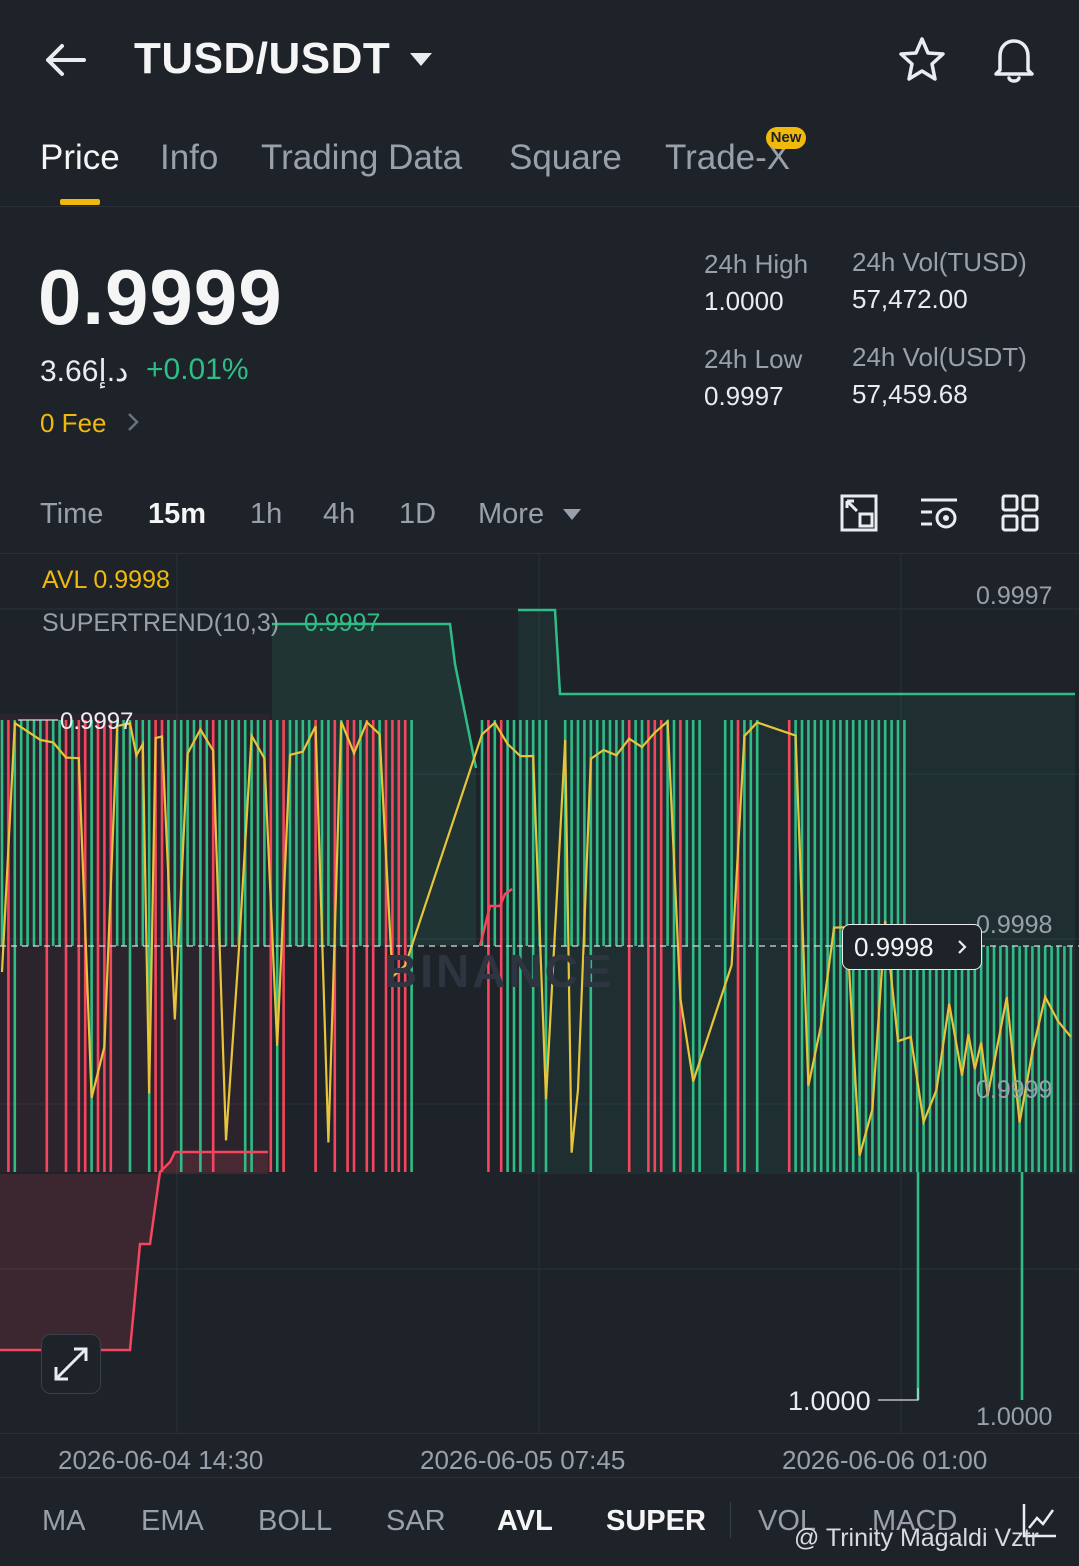  Describe the element at coordinates (565, 158) in the screenshot. I see `tab-square: Square` at that location.